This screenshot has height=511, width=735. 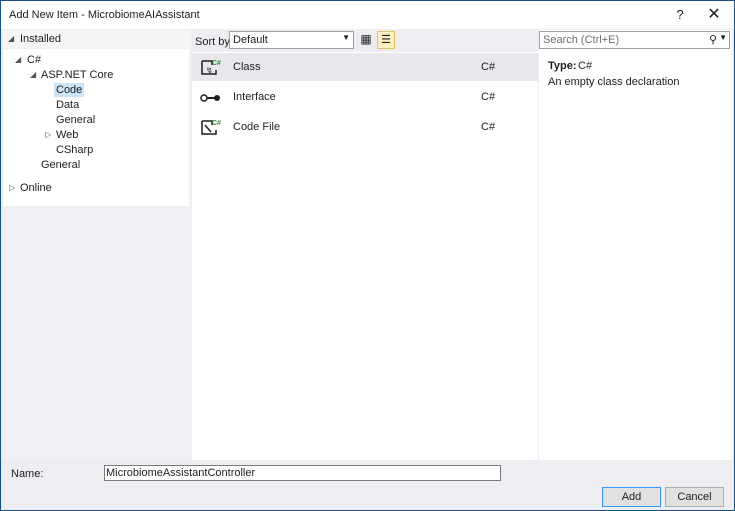 I want to click on template-name: Interface, so click(x=254, y=97).